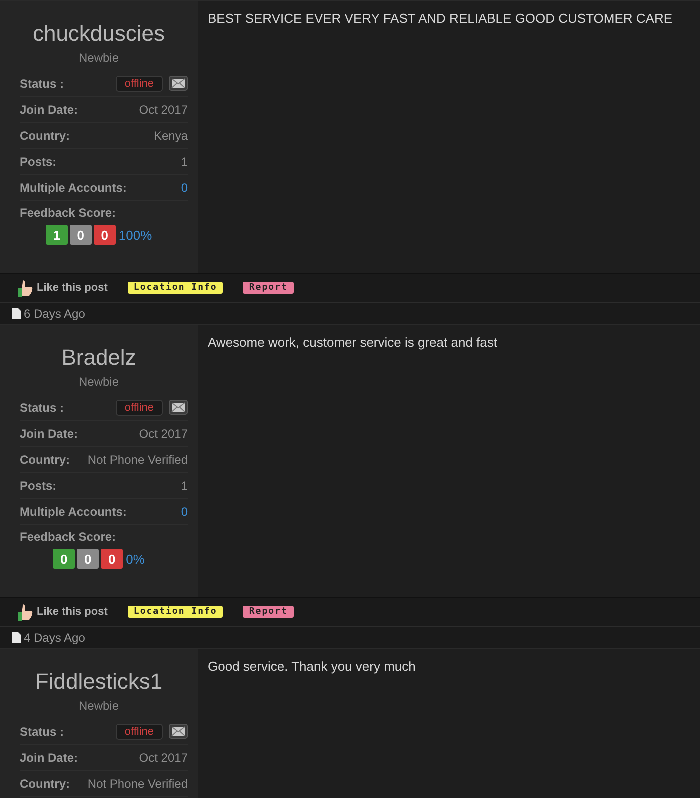  I want to click on post-message: Awesome work, customer service is great and fast, so click(353, 342).